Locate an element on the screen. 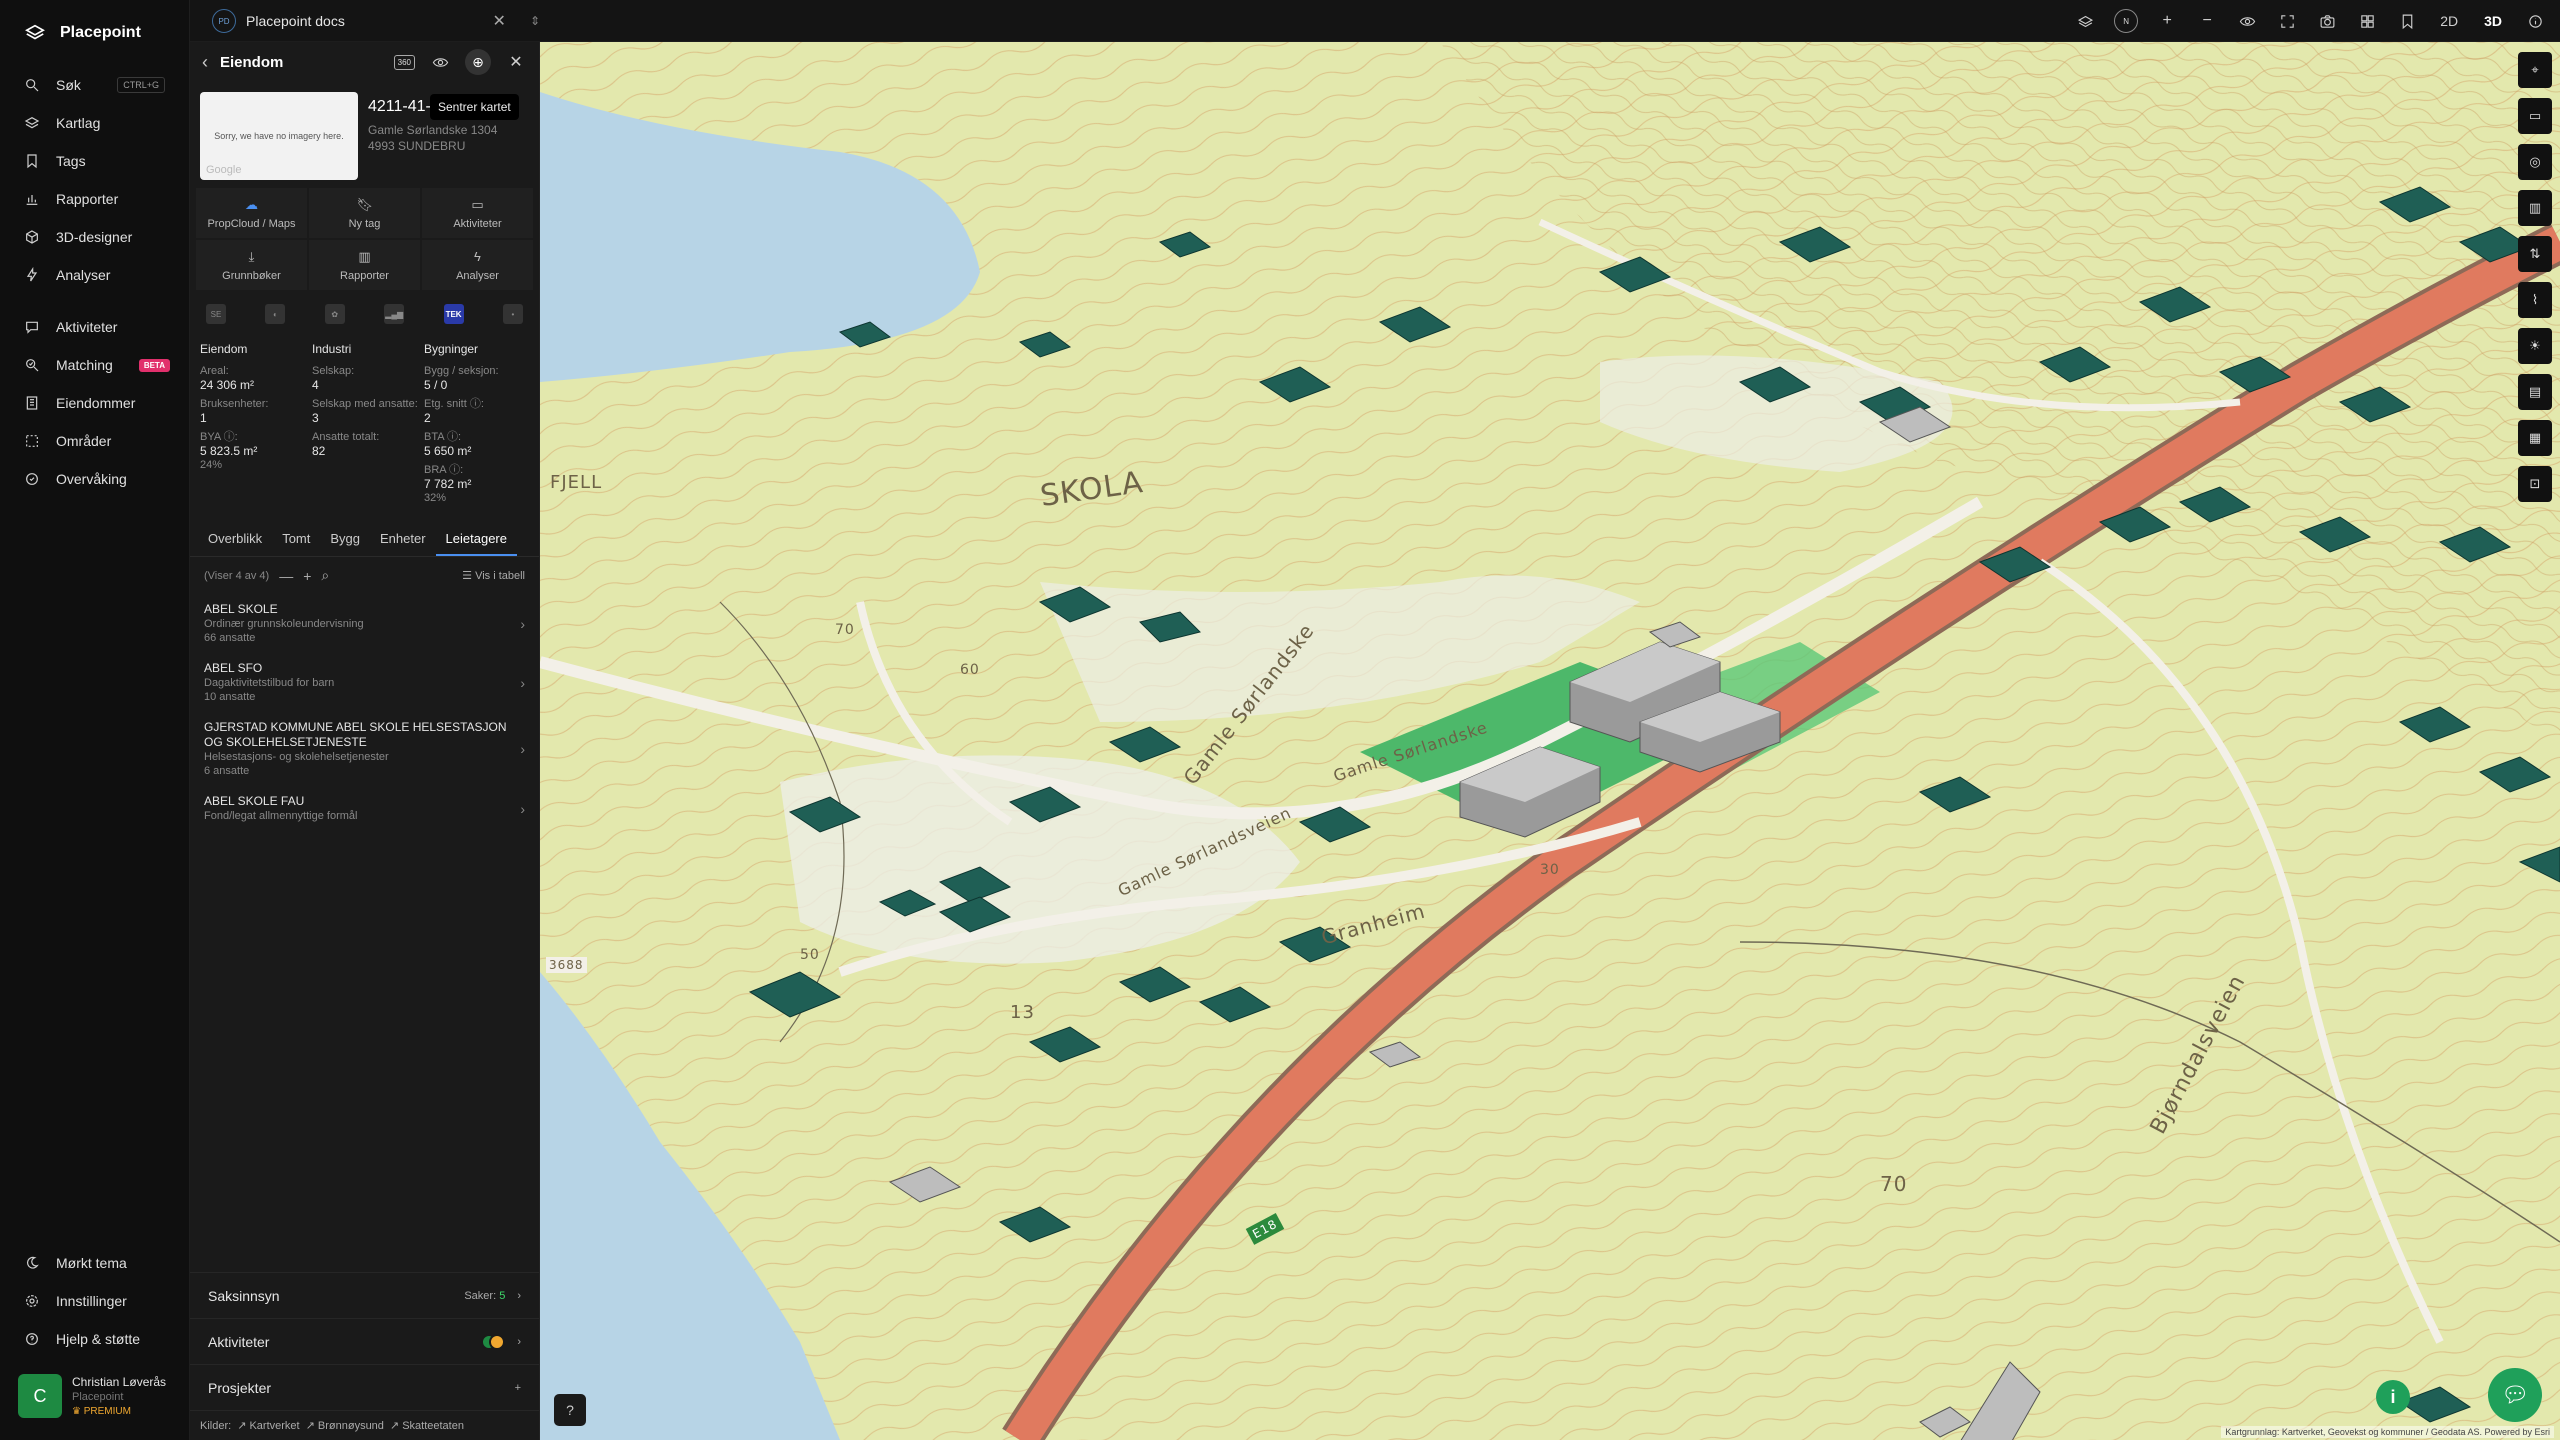 This screenshot has width=2560, height=1440. sort-icon: ⇕ is located at coordinates (535, 21).